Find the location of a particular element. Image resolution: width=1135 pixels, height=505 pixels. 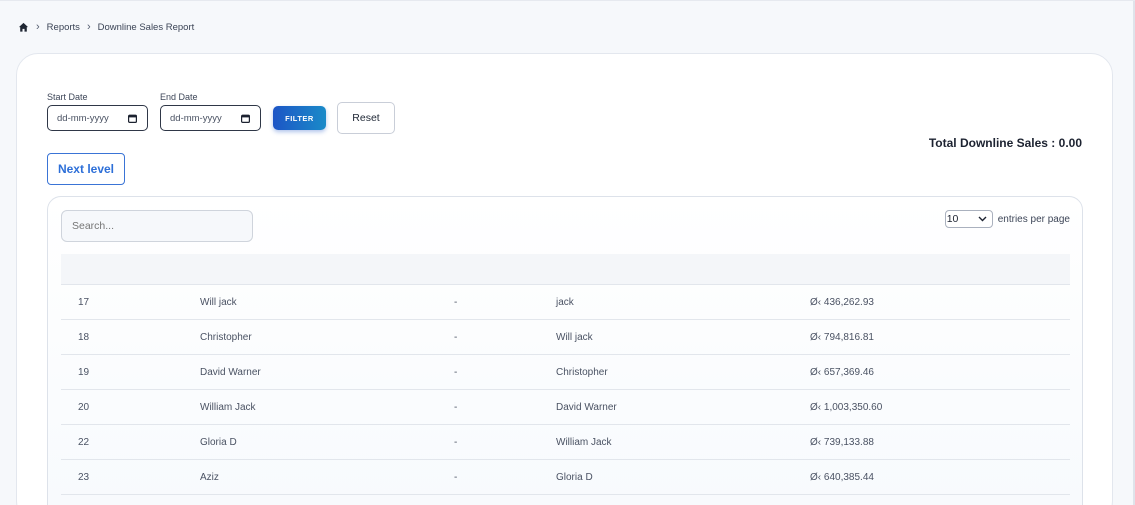

entries-per-page: 10 entries per page is located at coordinates (1007, 219).